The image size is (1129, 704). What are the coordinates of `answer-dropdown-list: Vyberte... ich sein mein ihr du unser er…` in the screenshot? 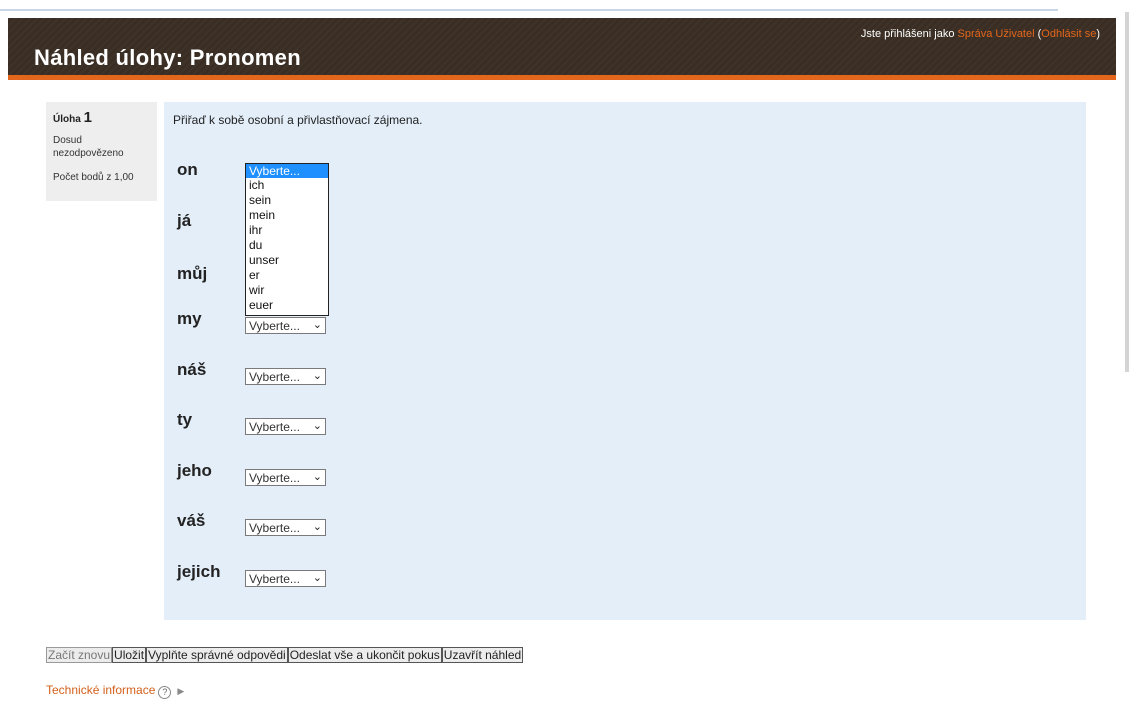 It's located at (287, 239).